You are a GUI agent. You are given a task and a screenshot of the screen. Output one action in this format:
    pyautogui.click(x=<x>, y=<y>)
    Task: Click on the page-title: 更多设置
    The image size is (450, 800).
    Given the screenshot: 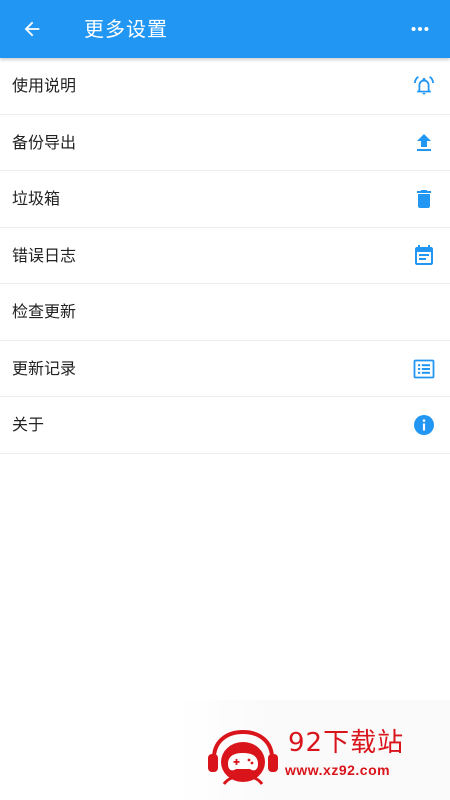 What is the action you would take?
    pyautogui.click(x=126, y=29)
    